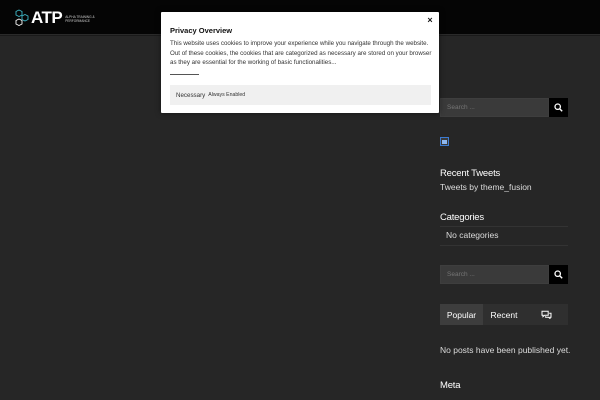 The image size is (600, 400). I want to click on comments-icon, so click(546, 314).